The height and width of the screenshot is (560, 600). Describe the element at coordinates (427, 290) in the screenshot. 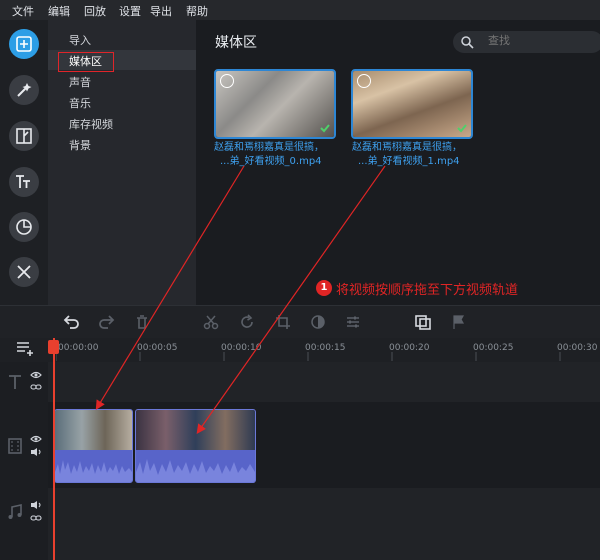

I see `instruction-text: 将视频按顺序拖至下方视频轨道` at that location.